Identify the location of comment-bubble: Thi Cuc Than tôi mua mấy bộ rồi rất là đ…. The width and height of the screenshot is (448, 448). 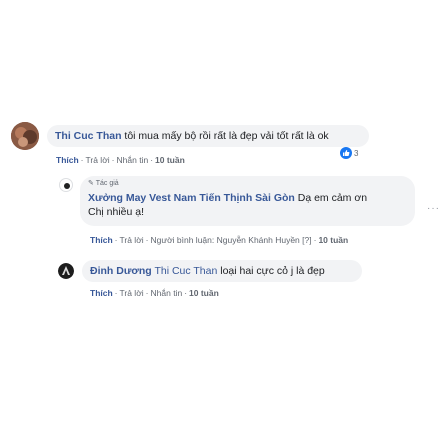
(208, 136).